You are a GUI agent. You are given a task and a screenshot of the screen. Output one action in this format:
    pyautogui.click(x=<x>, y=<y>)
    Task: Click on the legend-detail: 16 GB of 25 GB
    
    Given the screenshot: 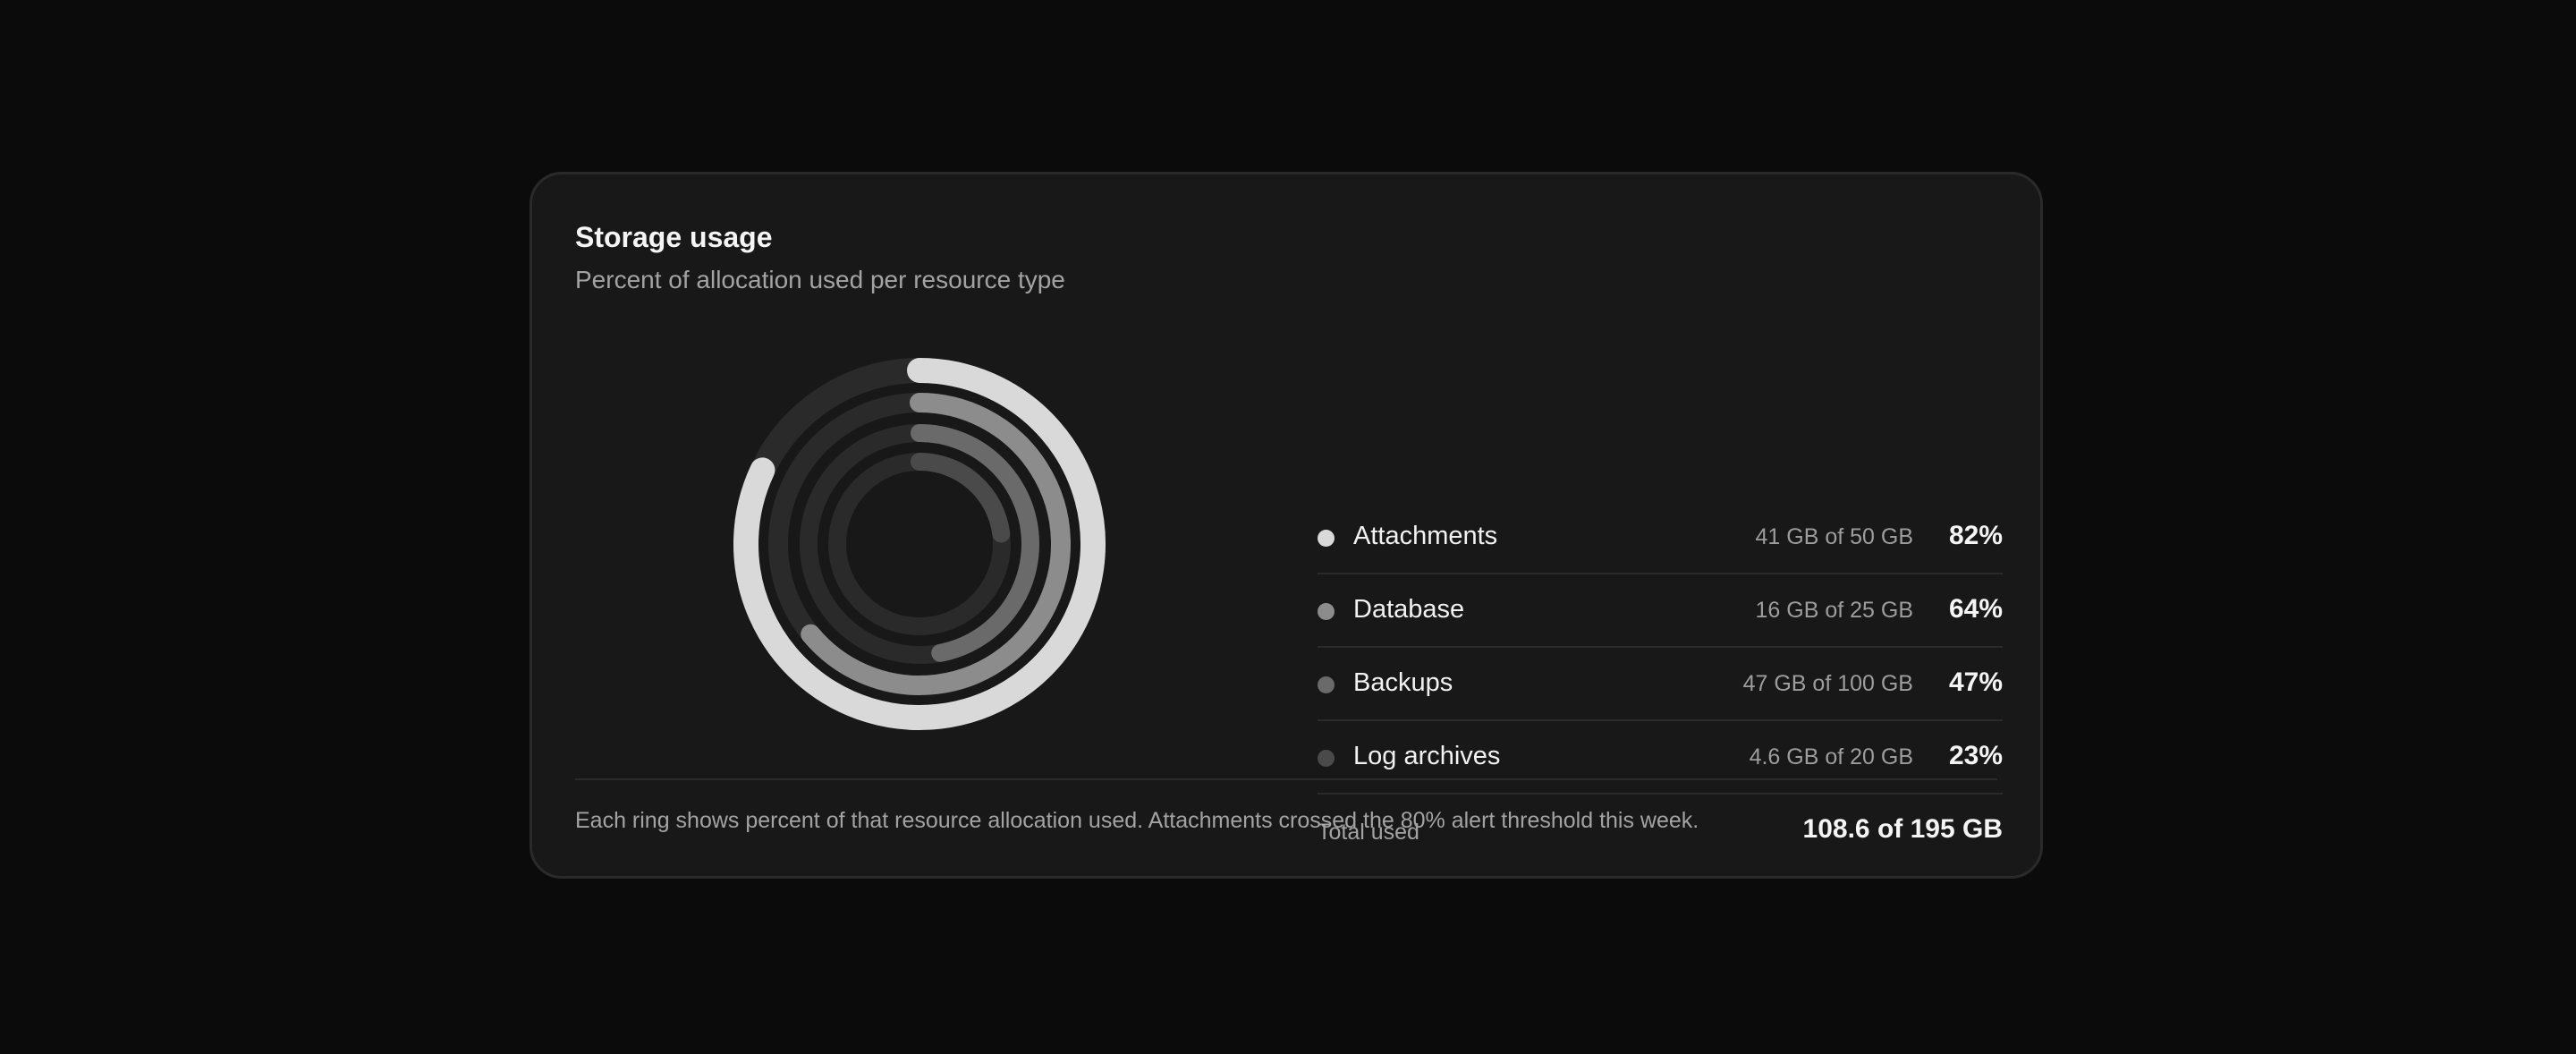 What is the action you would take?
    pyautogui.click(x=1834, y=610)
    